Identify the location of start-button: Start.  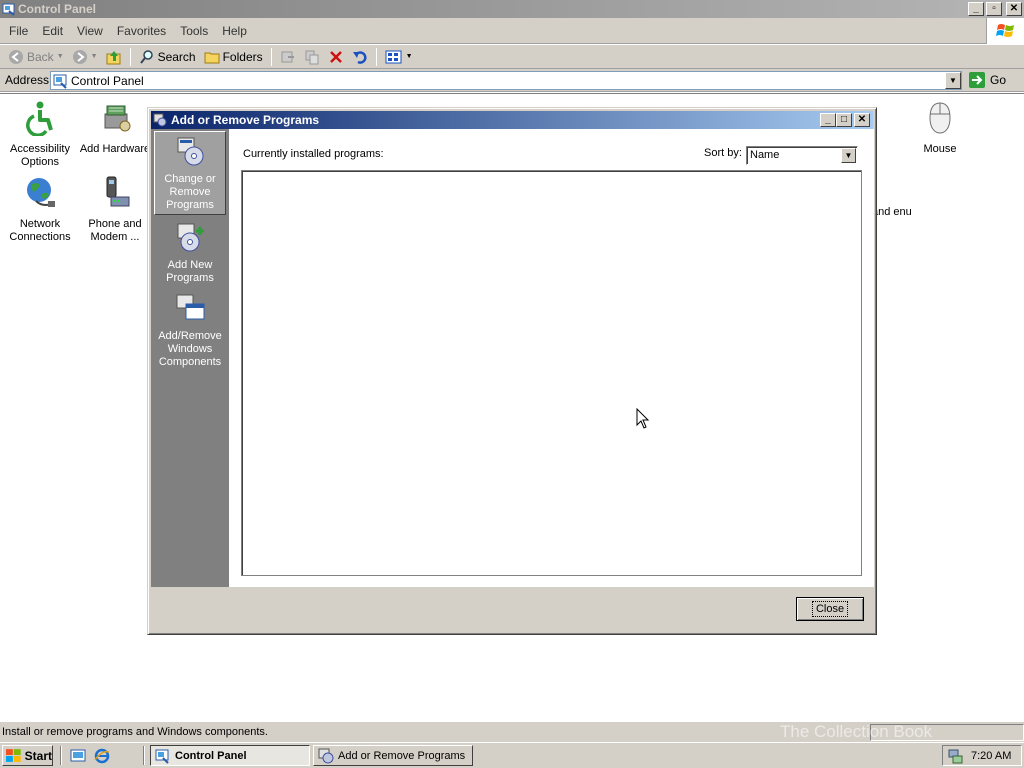
(27, 755).